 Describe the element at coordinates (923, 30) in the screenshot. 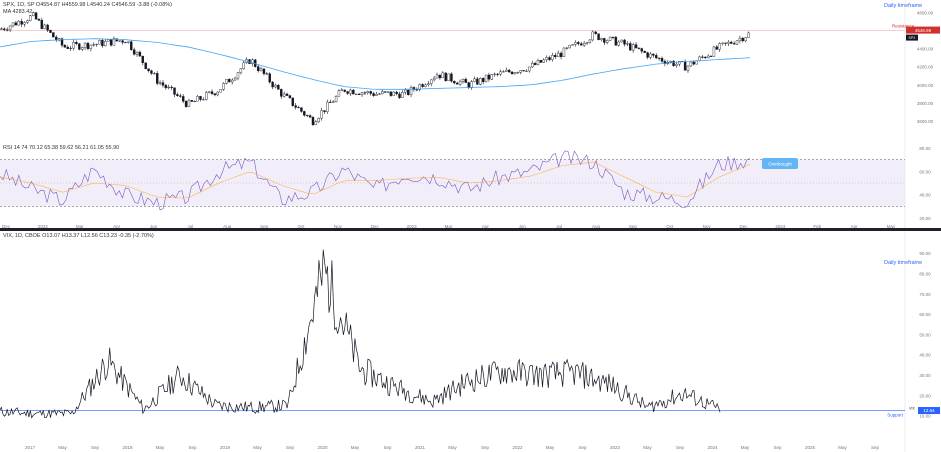

I see `spx-price-badge: 4546.59` at that location.